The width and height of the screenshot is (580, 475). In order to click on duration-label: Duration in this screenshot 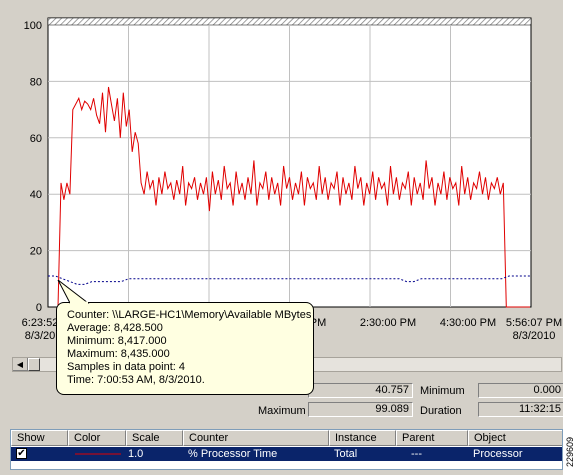, I will do `click(441, 411)`.